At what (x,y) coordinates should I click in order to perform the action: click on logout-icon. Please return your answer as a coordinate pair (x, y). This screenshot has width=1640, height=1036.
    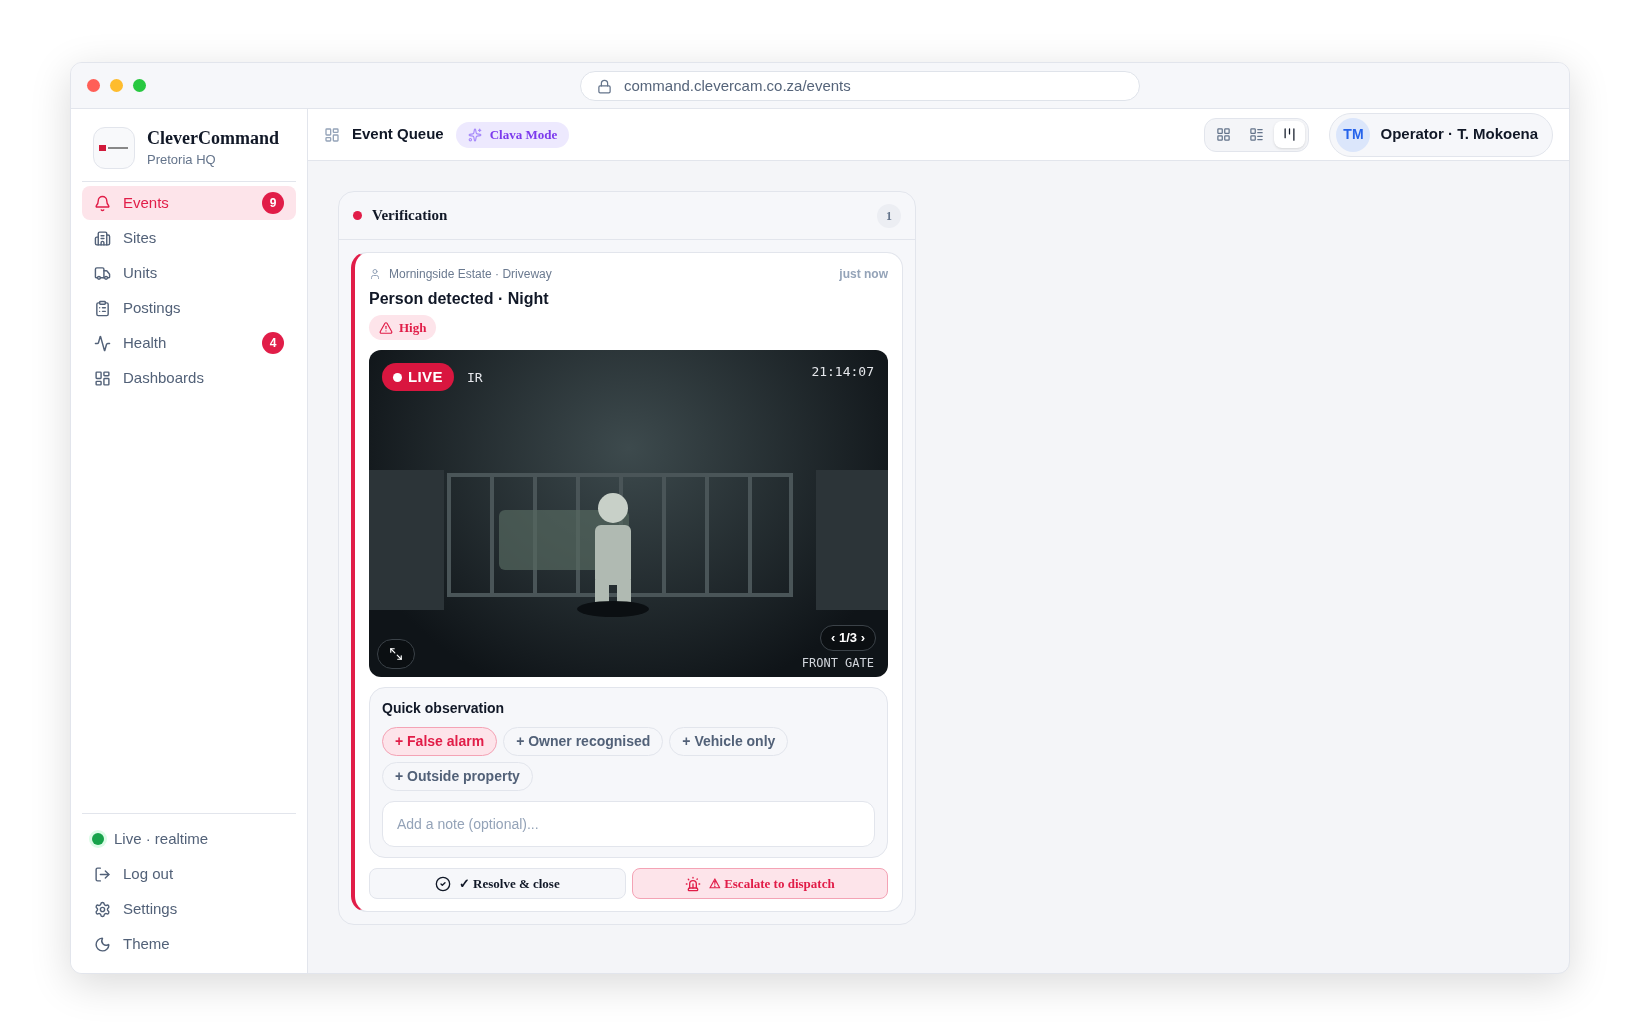
    Looking at the image, I should click on (102, 874).